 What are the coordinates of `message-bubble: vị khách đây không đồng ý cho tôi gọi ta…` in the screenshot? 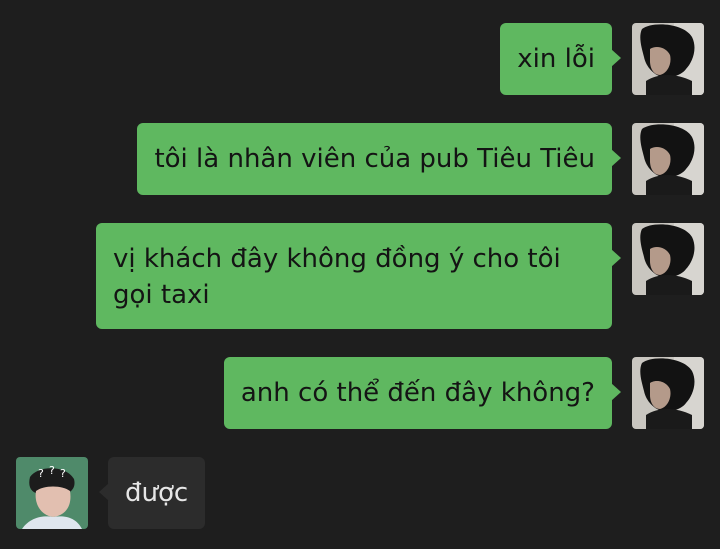 It's located at (358, 276).